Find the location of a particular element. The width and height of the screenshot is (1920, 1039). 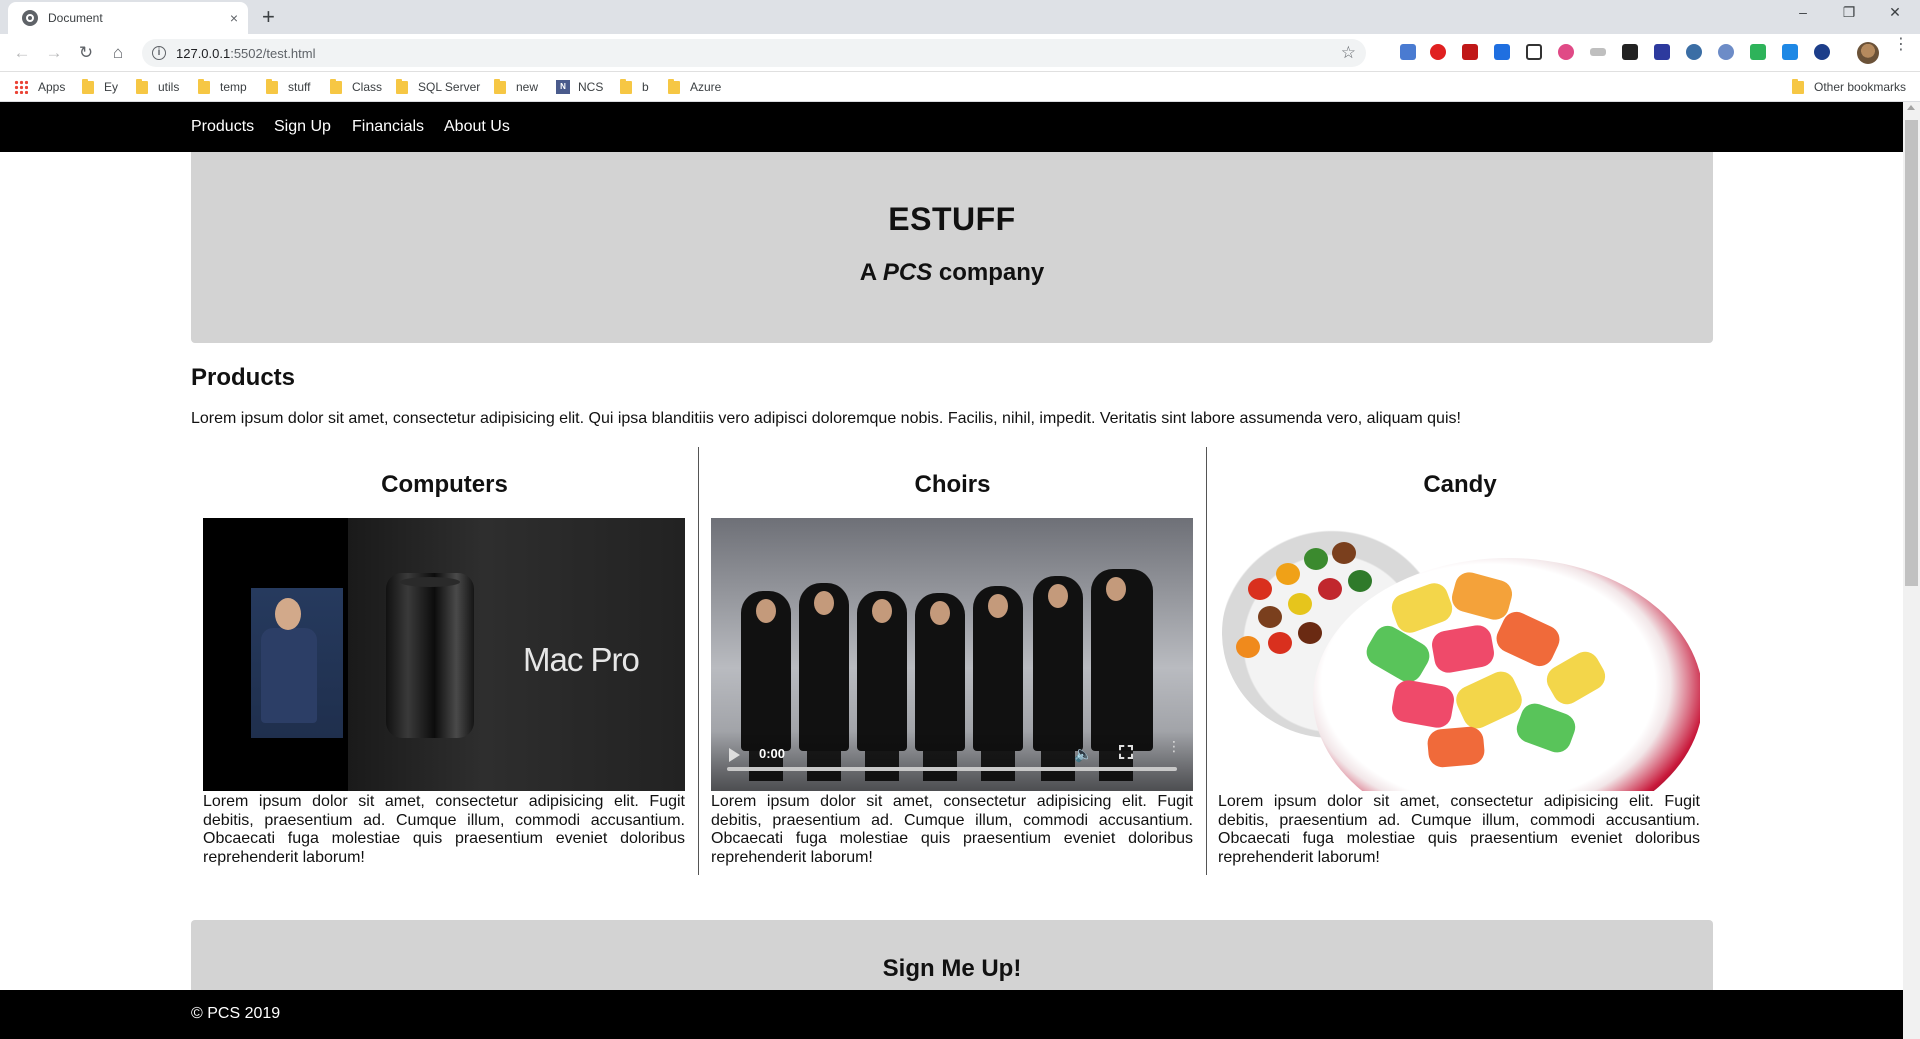

apps-grid-icon is located at coordinates (21, 87).